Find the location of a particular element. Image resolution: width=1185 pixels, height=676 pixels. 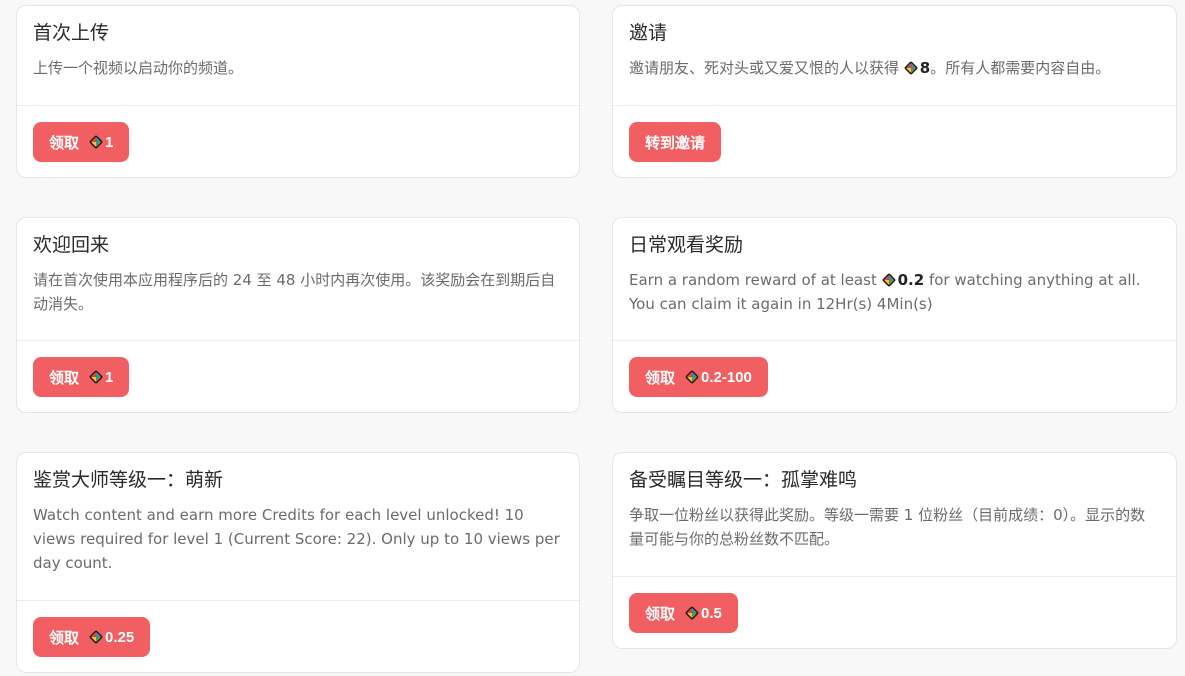

card-title: 首次上传 is located at coordinates (71, 33).